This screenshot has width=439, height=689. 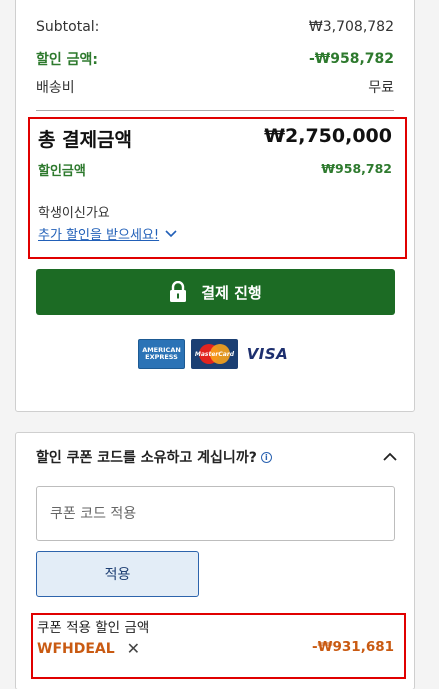 I want to click on shipping-label: 배송비, so click(x=55, y=88).